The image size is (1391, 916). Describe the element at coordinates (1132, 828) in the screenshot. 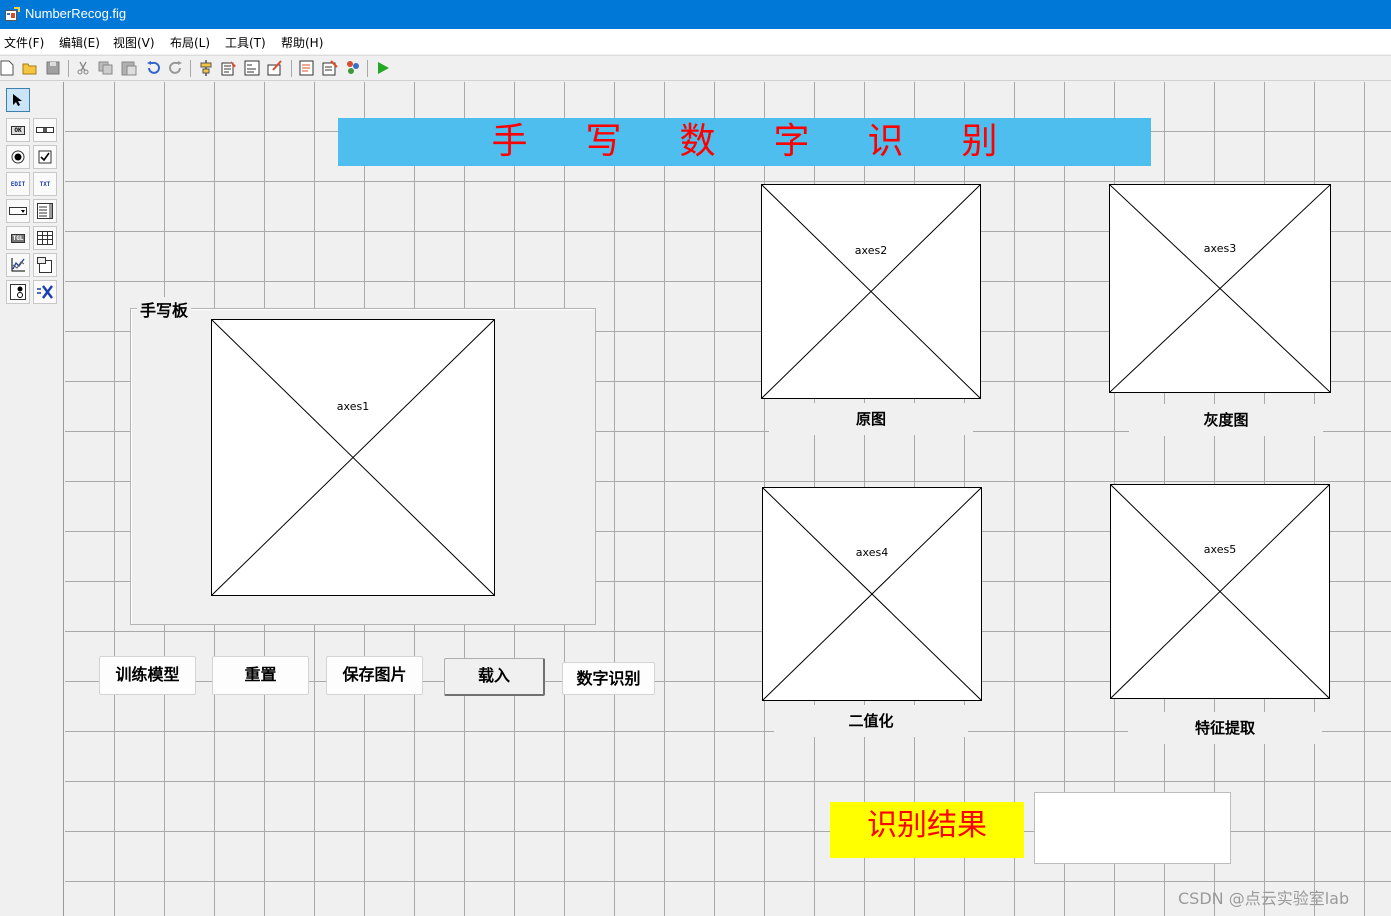

I see `recognition-result-field` at that location.